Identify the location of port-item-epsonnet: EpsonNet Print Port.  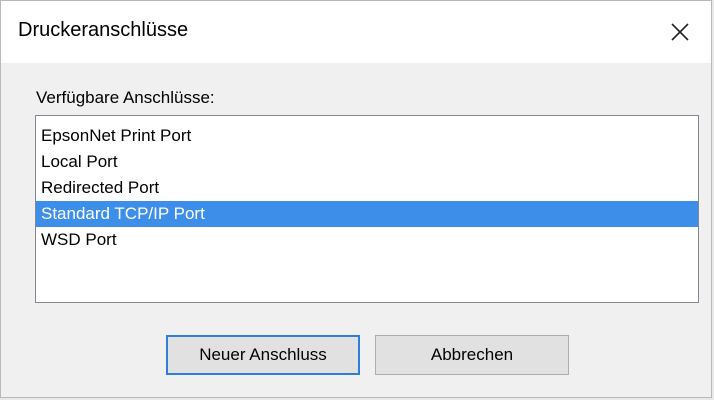
(367, 136).